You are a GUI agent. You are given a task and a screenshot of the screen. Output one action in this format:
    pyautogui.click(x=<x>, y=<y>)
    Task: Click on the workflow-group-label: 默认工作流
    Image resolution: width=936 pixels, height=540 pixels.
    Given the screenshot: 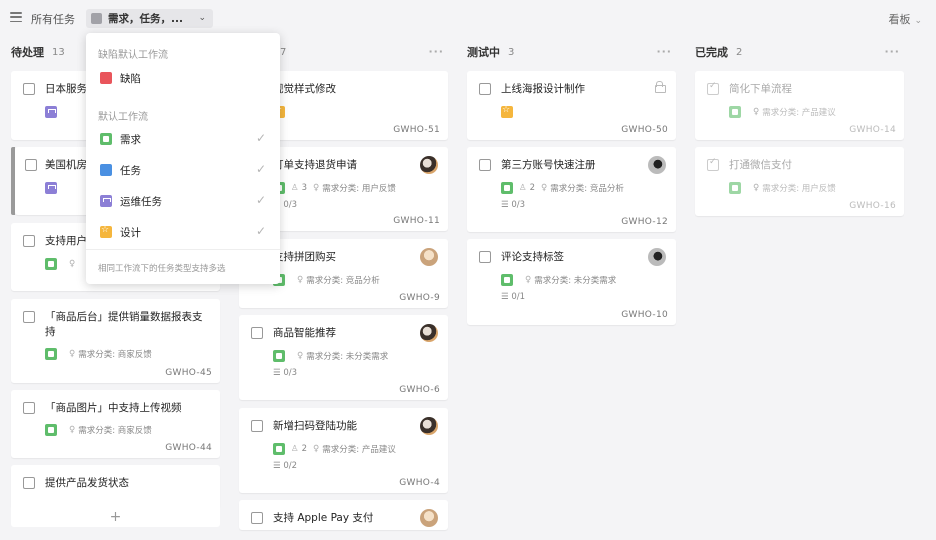 What is the action you would take?
    pyautogui.click(x=123, y=117)
    